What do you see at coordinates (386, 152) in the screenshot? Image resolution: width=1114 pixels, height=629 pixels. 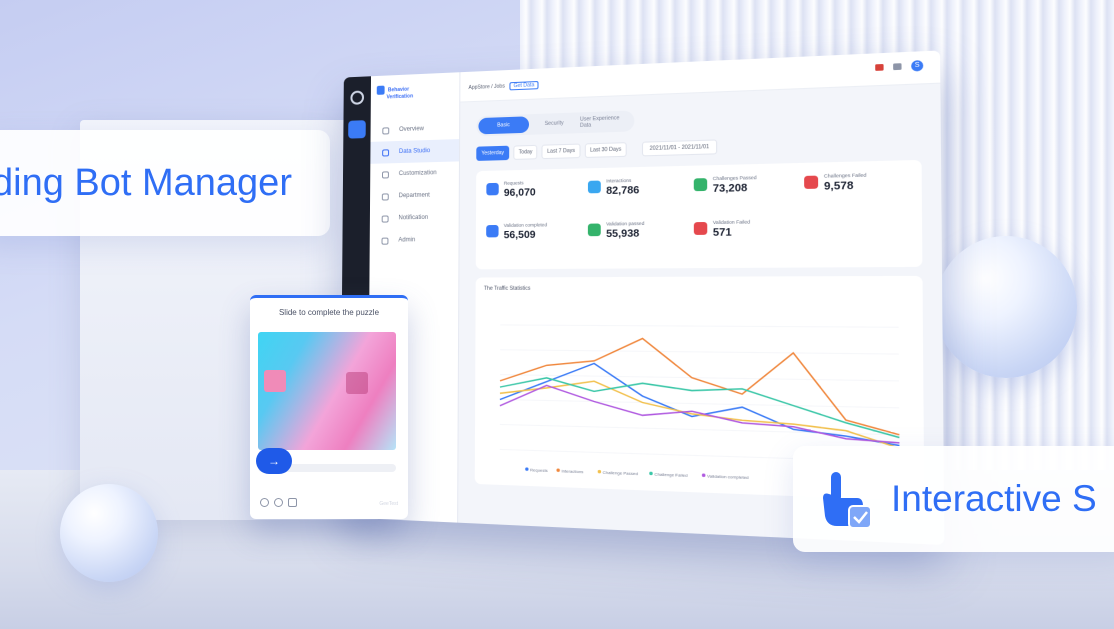 I see `data-studio-icon` at bounding box center [386, 152].